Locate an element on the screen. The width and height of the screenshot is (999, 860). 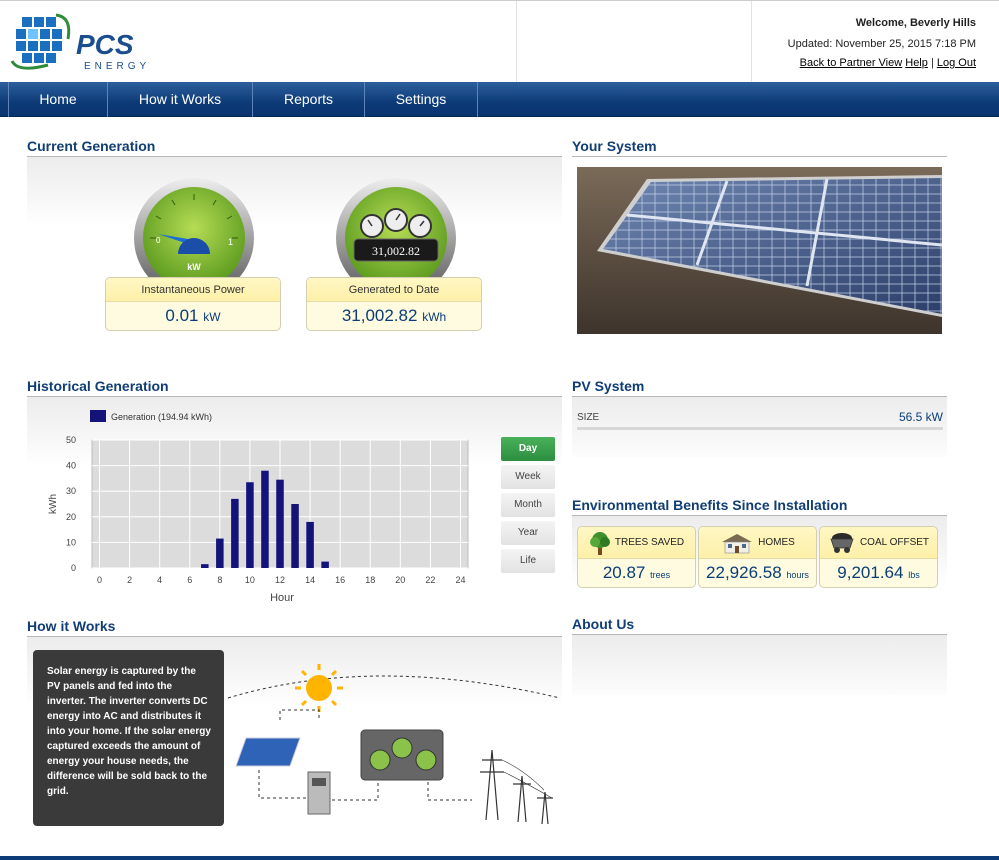
trees-saved-unit: trees is located at coordinates (660, 575).